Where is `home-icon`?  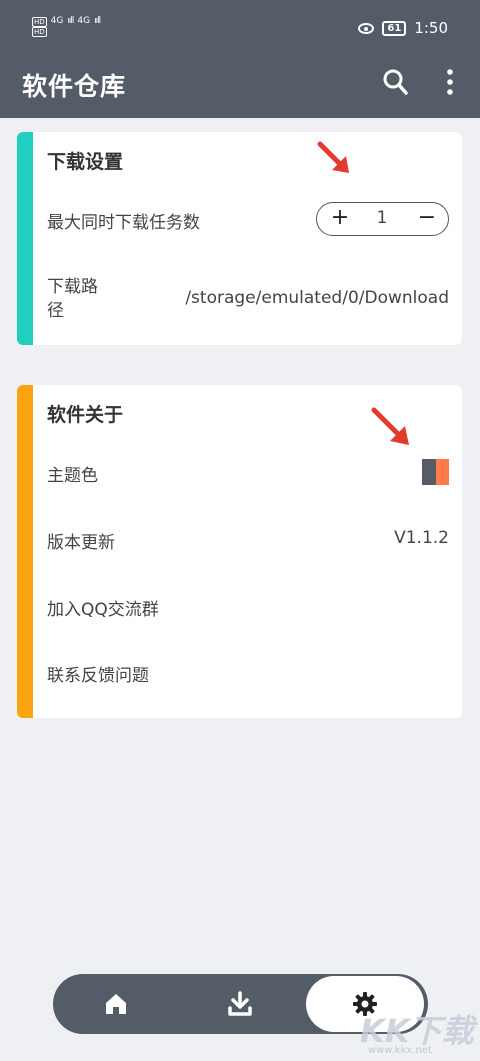
home-icon is located at coordinates (116, 1004).